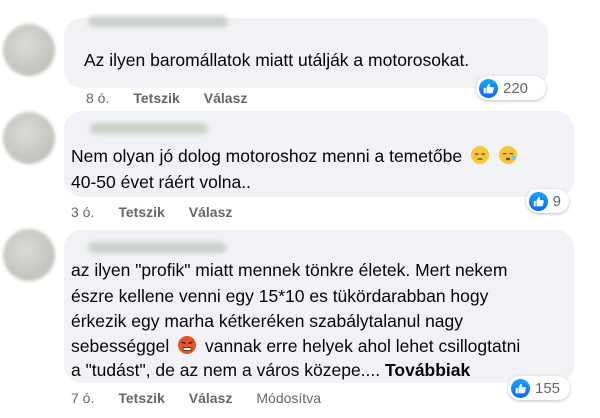 Image resolution: width=600 pixels, height=418 pixels. Describe the element at coordinates (288, 398) in the screenshot. I see `edited-label: Módosítva` at that location.